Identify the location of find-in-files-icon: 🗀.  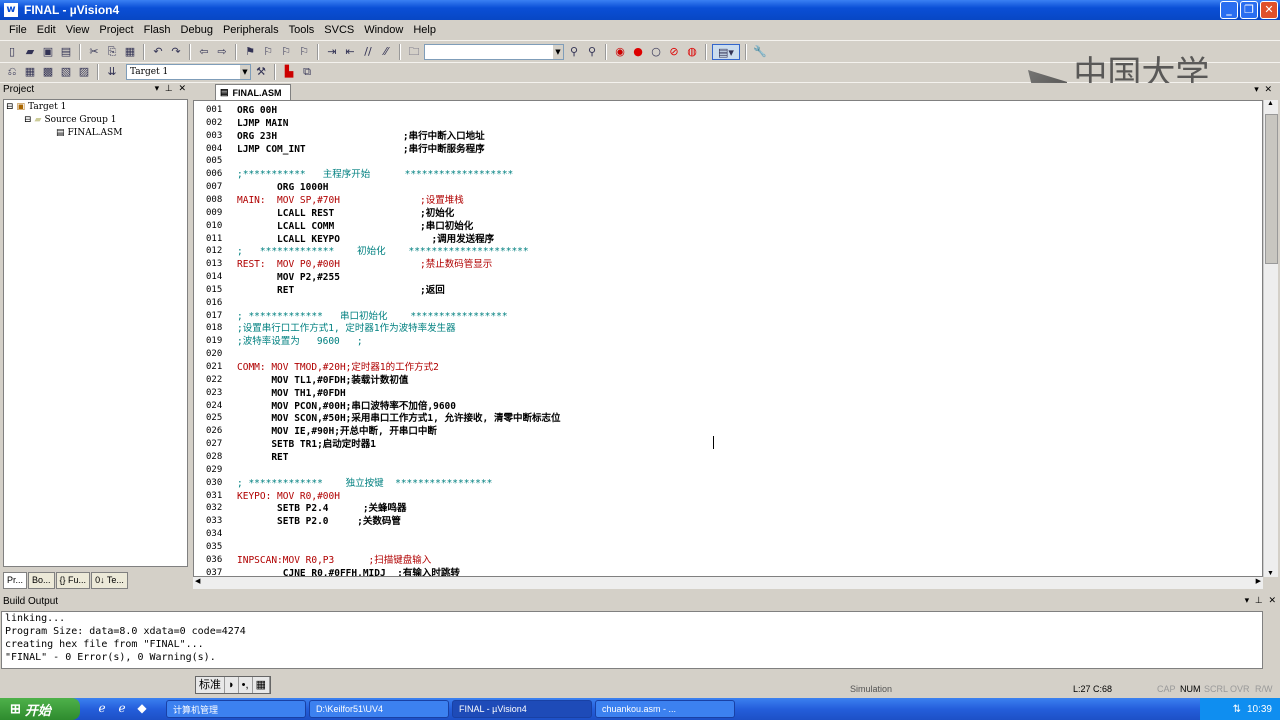
(414, 52).